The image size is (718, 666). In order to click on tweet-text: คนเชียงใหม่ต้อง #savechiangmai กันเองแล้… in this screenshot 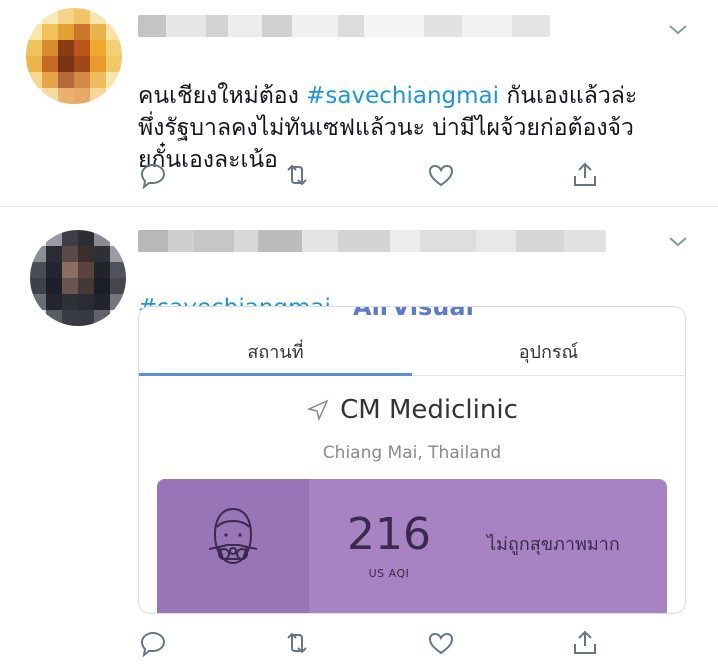, I will do `click(418, 112)`.